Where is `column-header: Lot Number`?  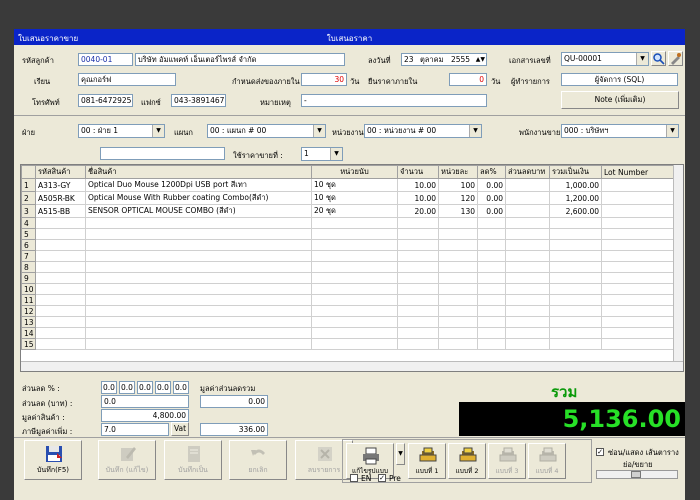
column-header: Lot Number is located at coordinates (638, 172).